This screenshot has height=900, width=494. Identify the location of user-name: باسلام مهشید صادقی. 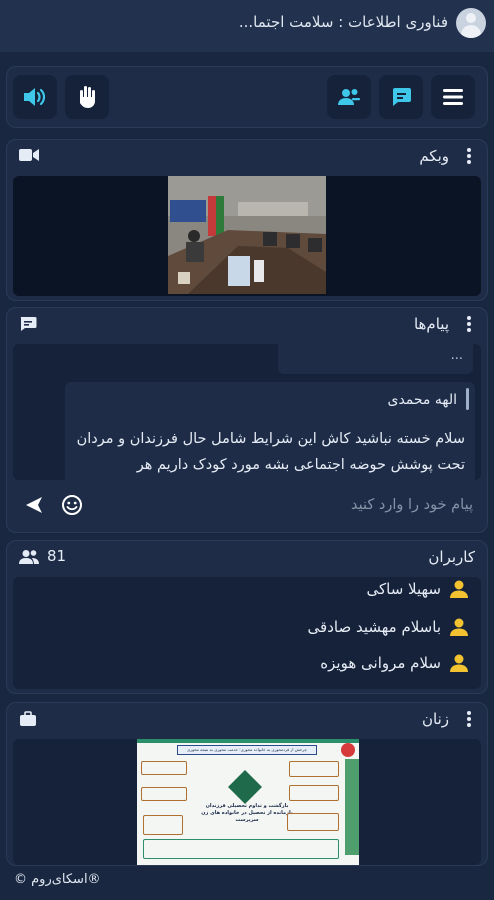
(374, 627).